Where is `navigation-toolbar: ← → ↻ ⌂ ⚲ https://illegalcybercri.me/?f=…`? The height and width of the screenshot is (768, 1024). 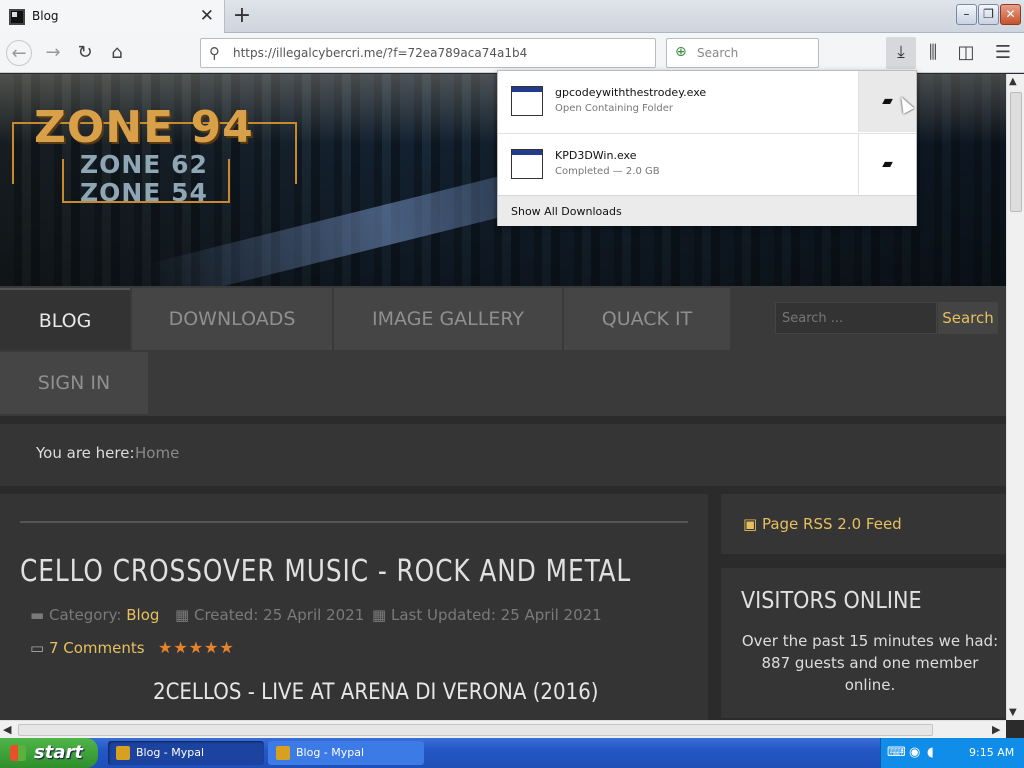 navigation-toolbar: ← → ↻ ⌂ ⚲ https://illegalcybercri.me/?f=… is located at coordinates (512, 53).